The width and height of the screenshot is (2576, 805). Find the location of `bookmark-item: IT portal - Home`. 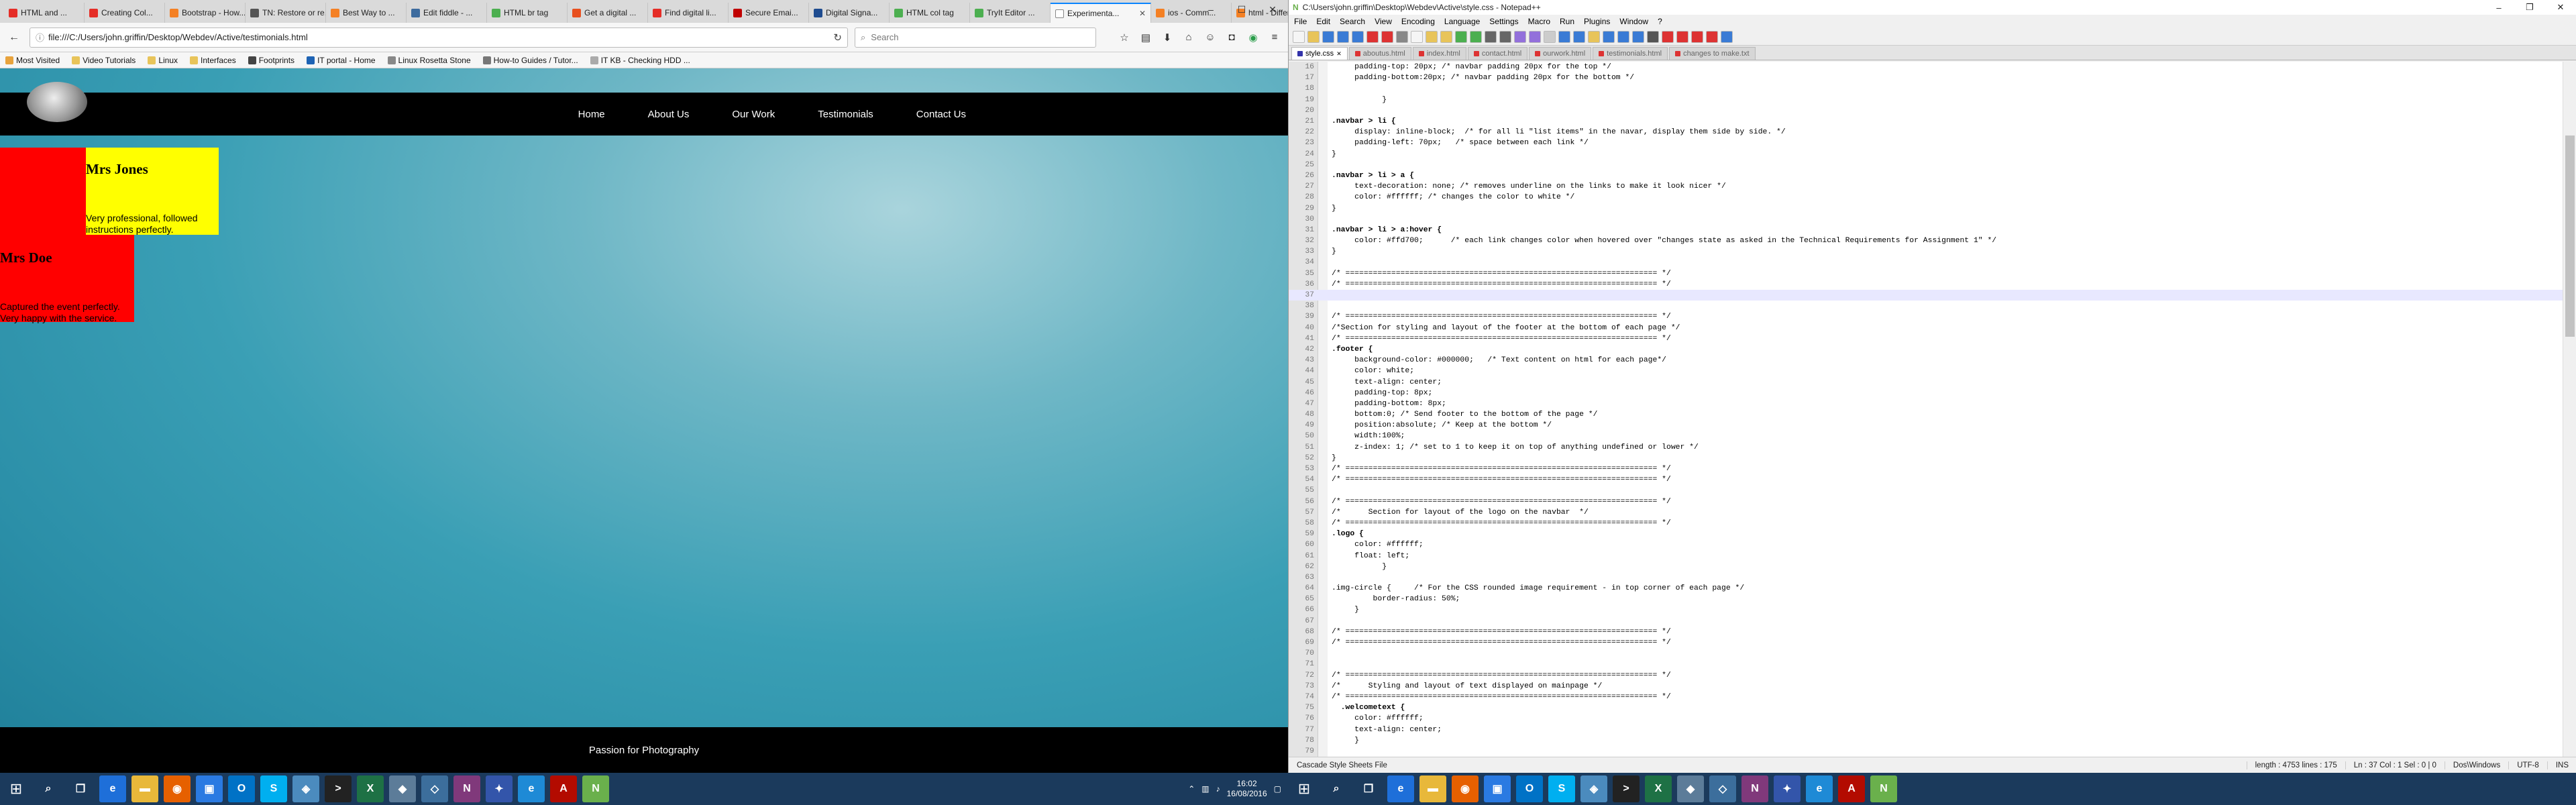

bookmark-item: IT portal - Home is located at coordinates (341, 60).